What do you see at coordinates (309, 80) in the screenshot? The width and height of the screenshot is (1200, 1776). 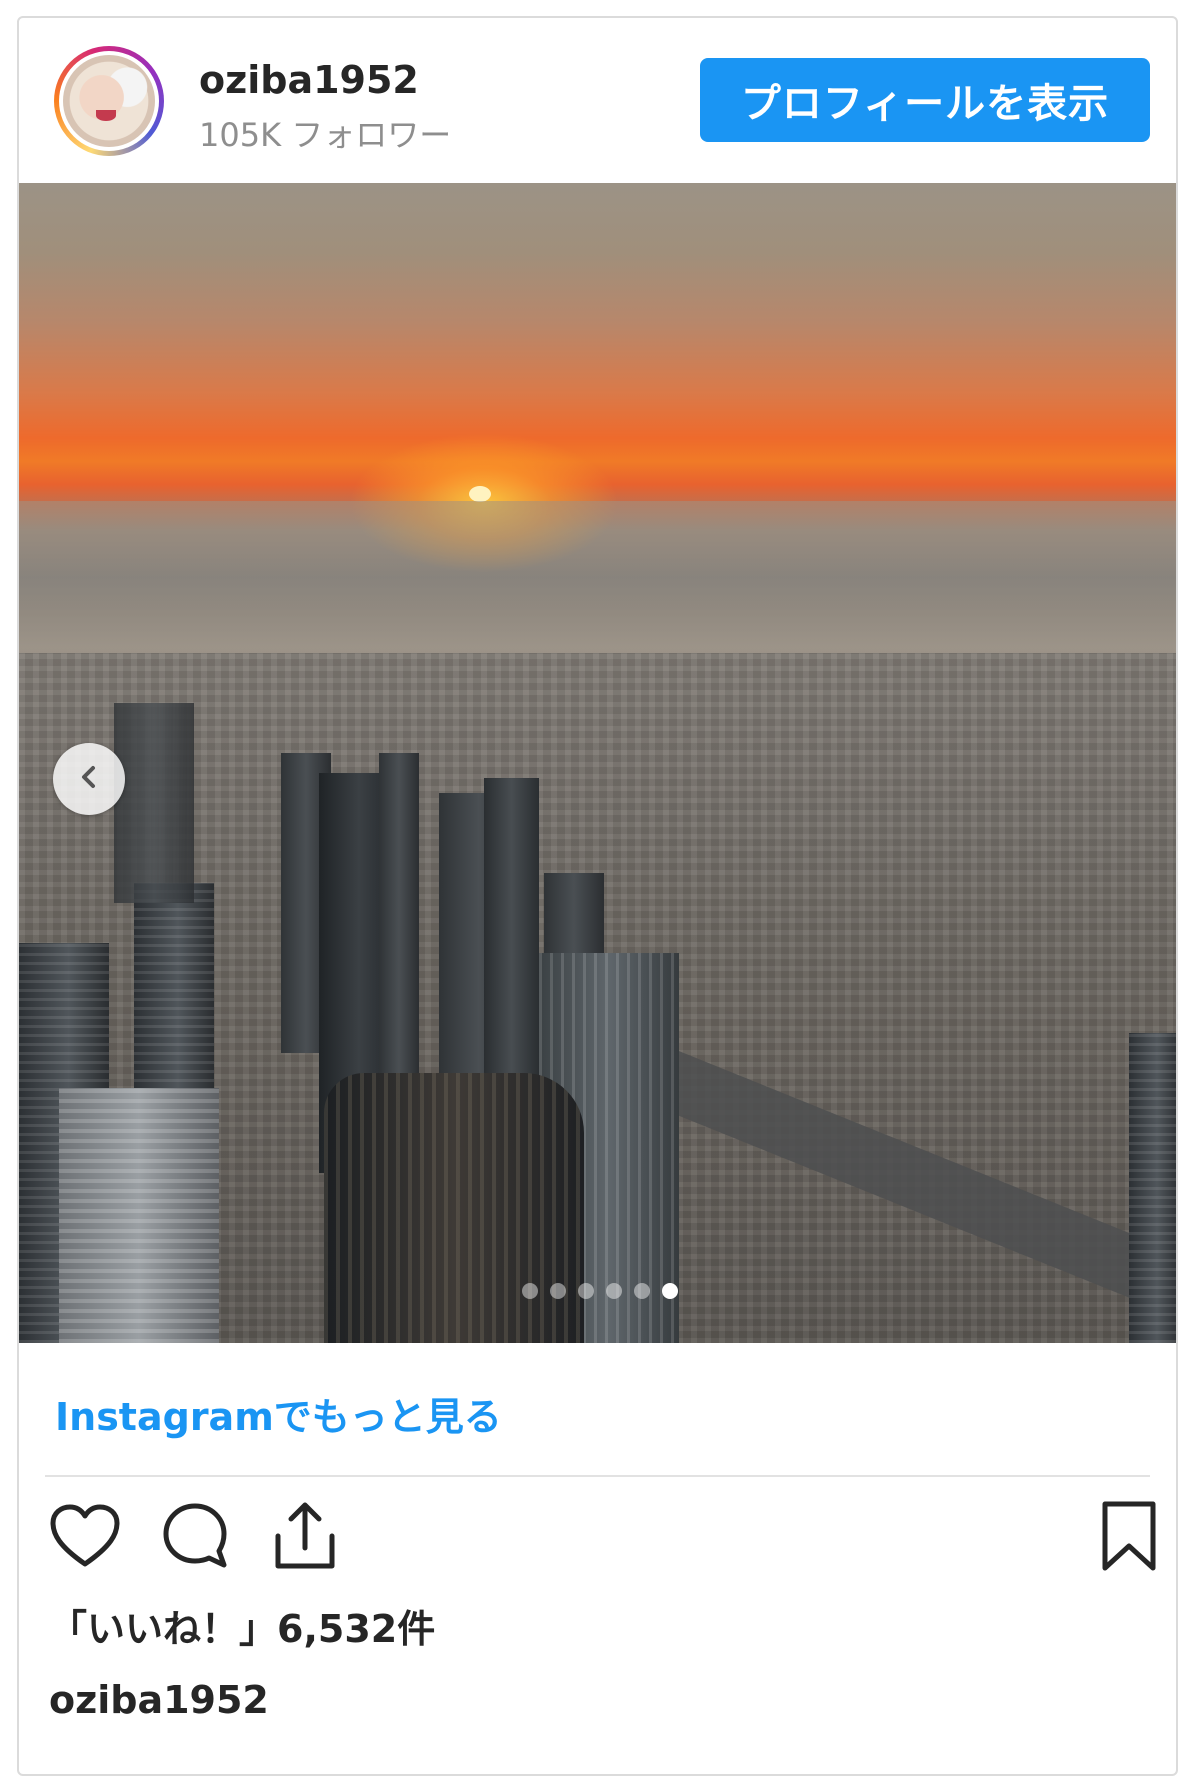 I see `username: oziba1952` at bounding box center [309, 80].